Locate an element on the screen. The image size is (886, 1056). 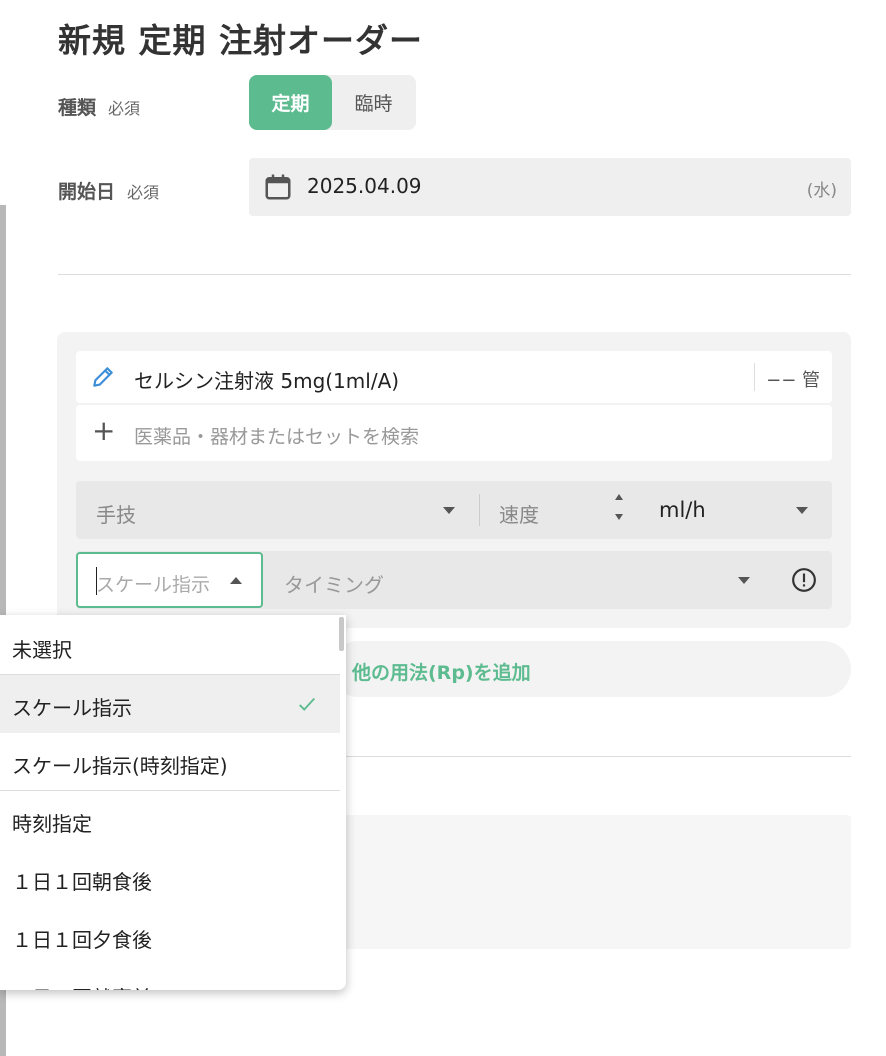
chevron-up-icon is located at coordinates (236, 580).